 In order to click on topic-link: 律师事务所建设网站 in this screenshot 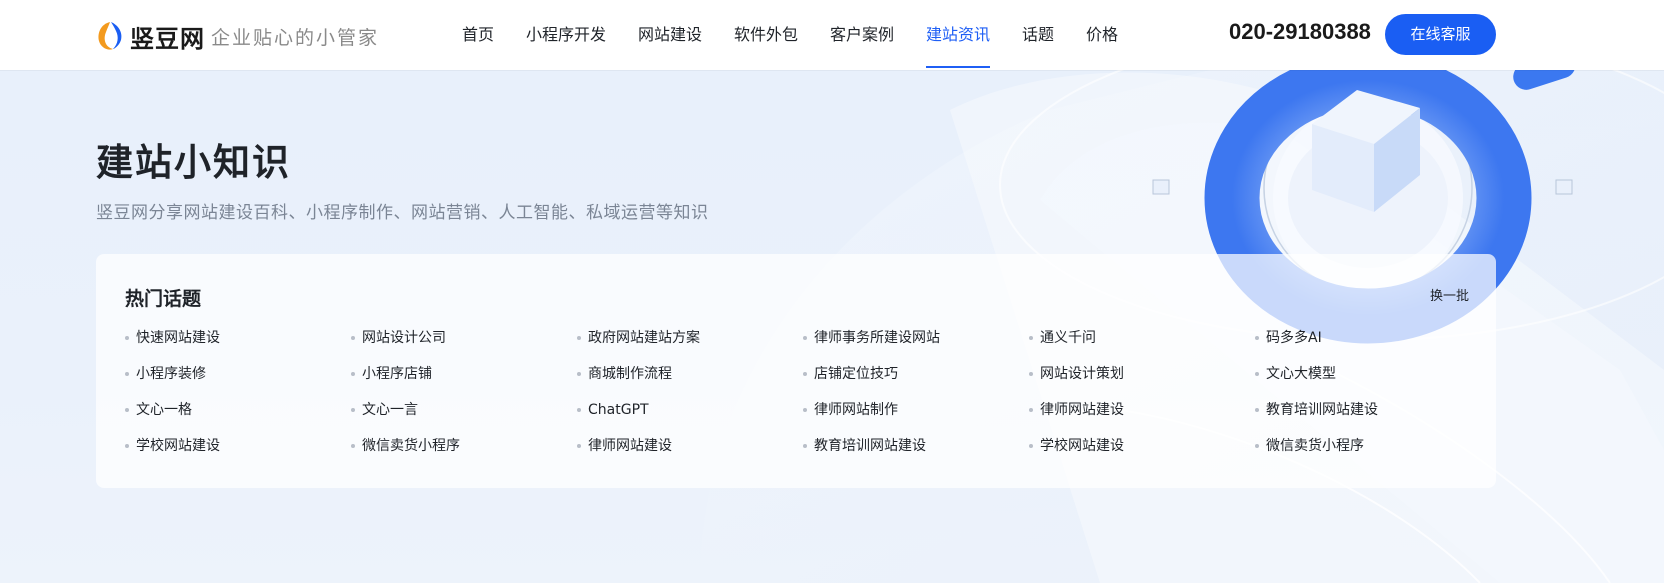, I will do `click(916, 338)`.